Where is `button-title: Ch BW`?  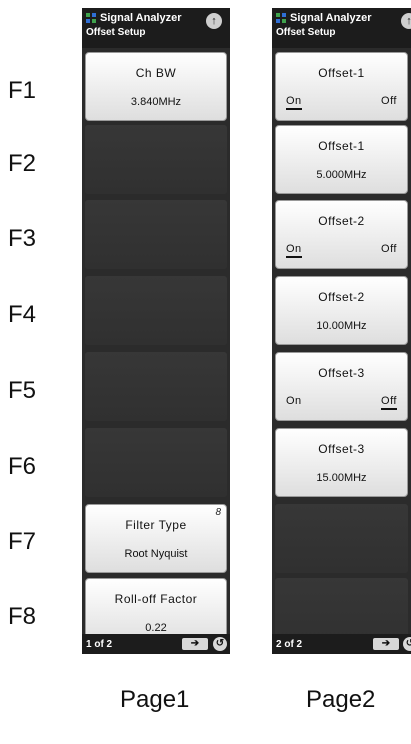 button-title: Ch BW is located at coordinates (156, 73).